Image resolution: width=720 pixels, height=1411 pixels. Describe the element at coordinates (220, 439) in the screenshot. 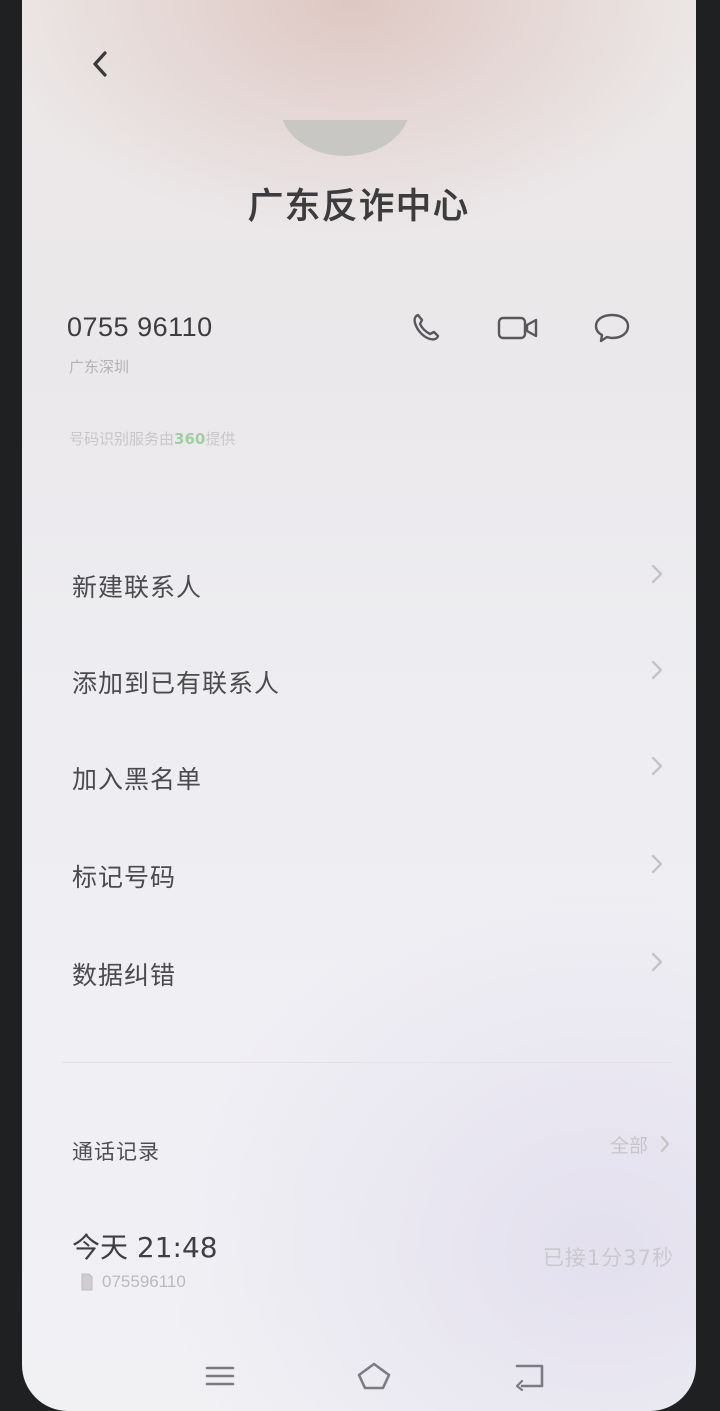

I see `provider-suffix: 提供` at that location.